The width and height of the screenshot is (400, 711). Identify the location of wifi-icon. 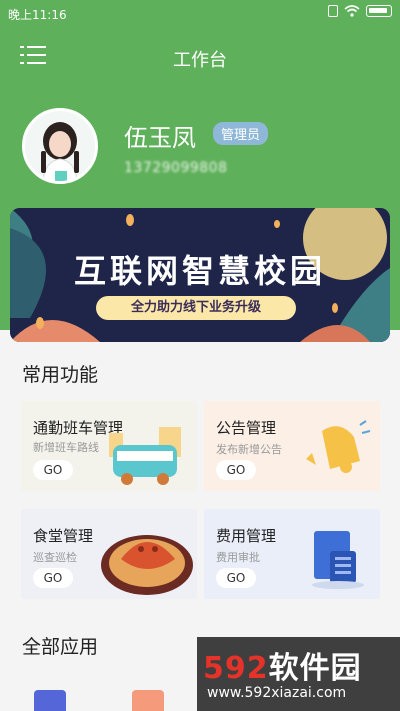
(352, 11).